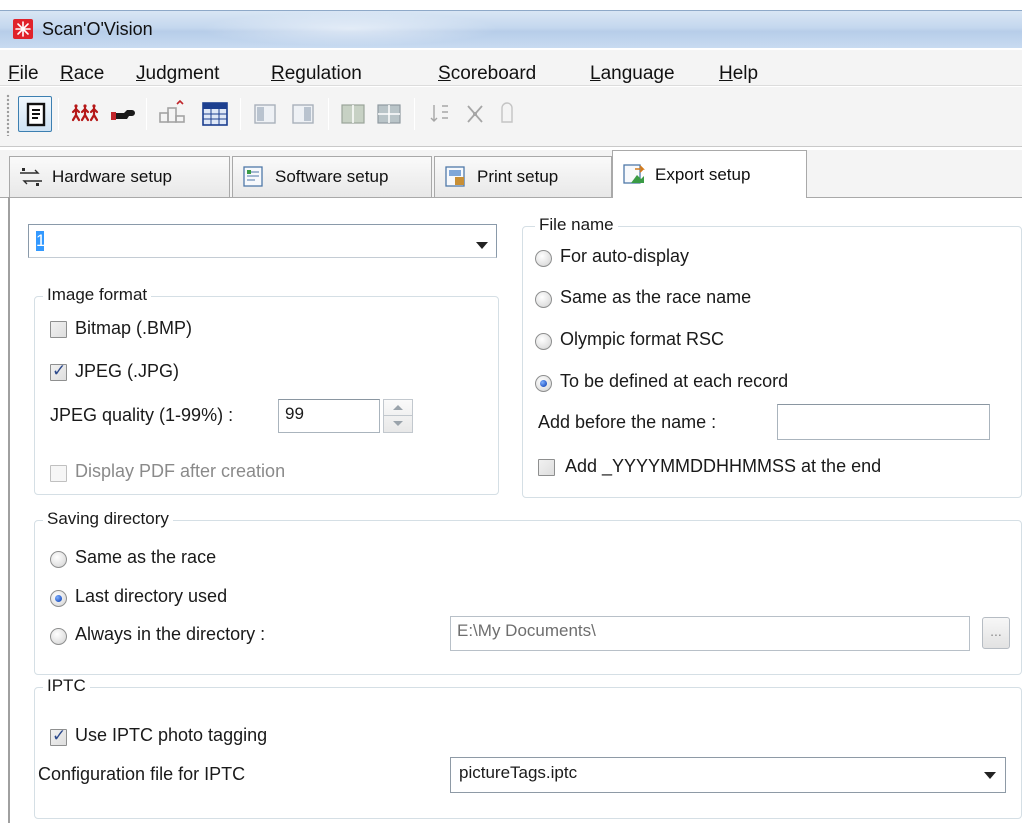  What do you see at coordinates (710, 633) in the screenshot?
I see `directory-path-input: E:\My Documents\` at bounding box center [710, 633].